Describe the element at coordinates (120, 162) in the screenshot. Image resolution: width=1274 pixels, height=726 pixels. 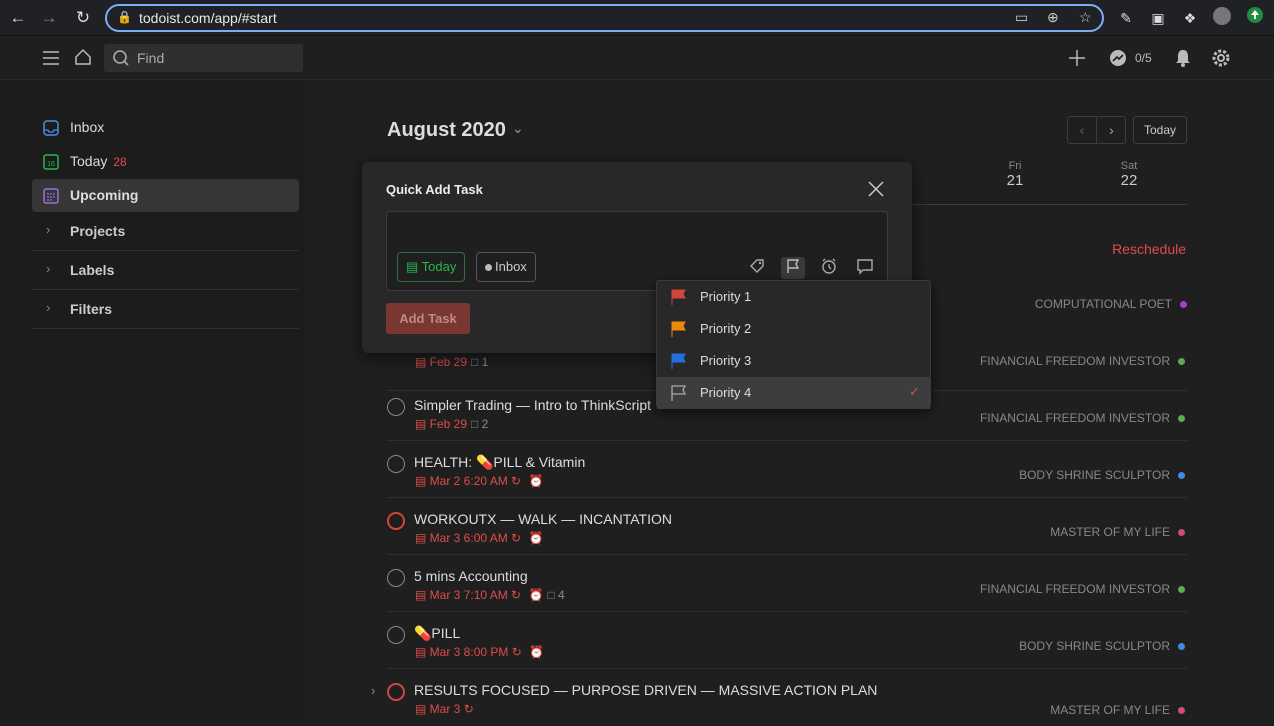
I see `today-count: 28` at that location.